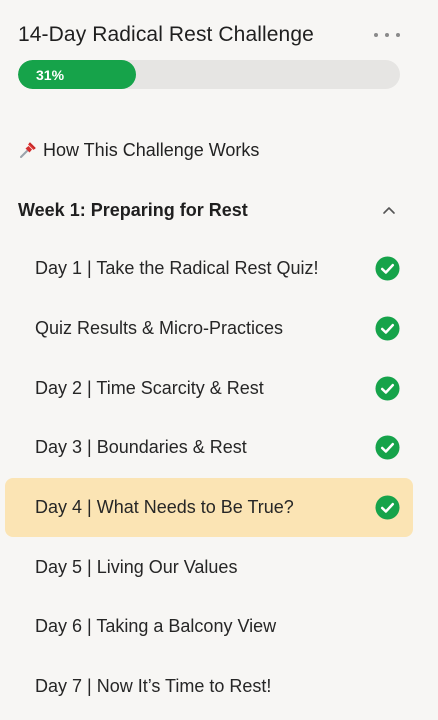  I want to click on pushpin-icon, so click(28, 150).